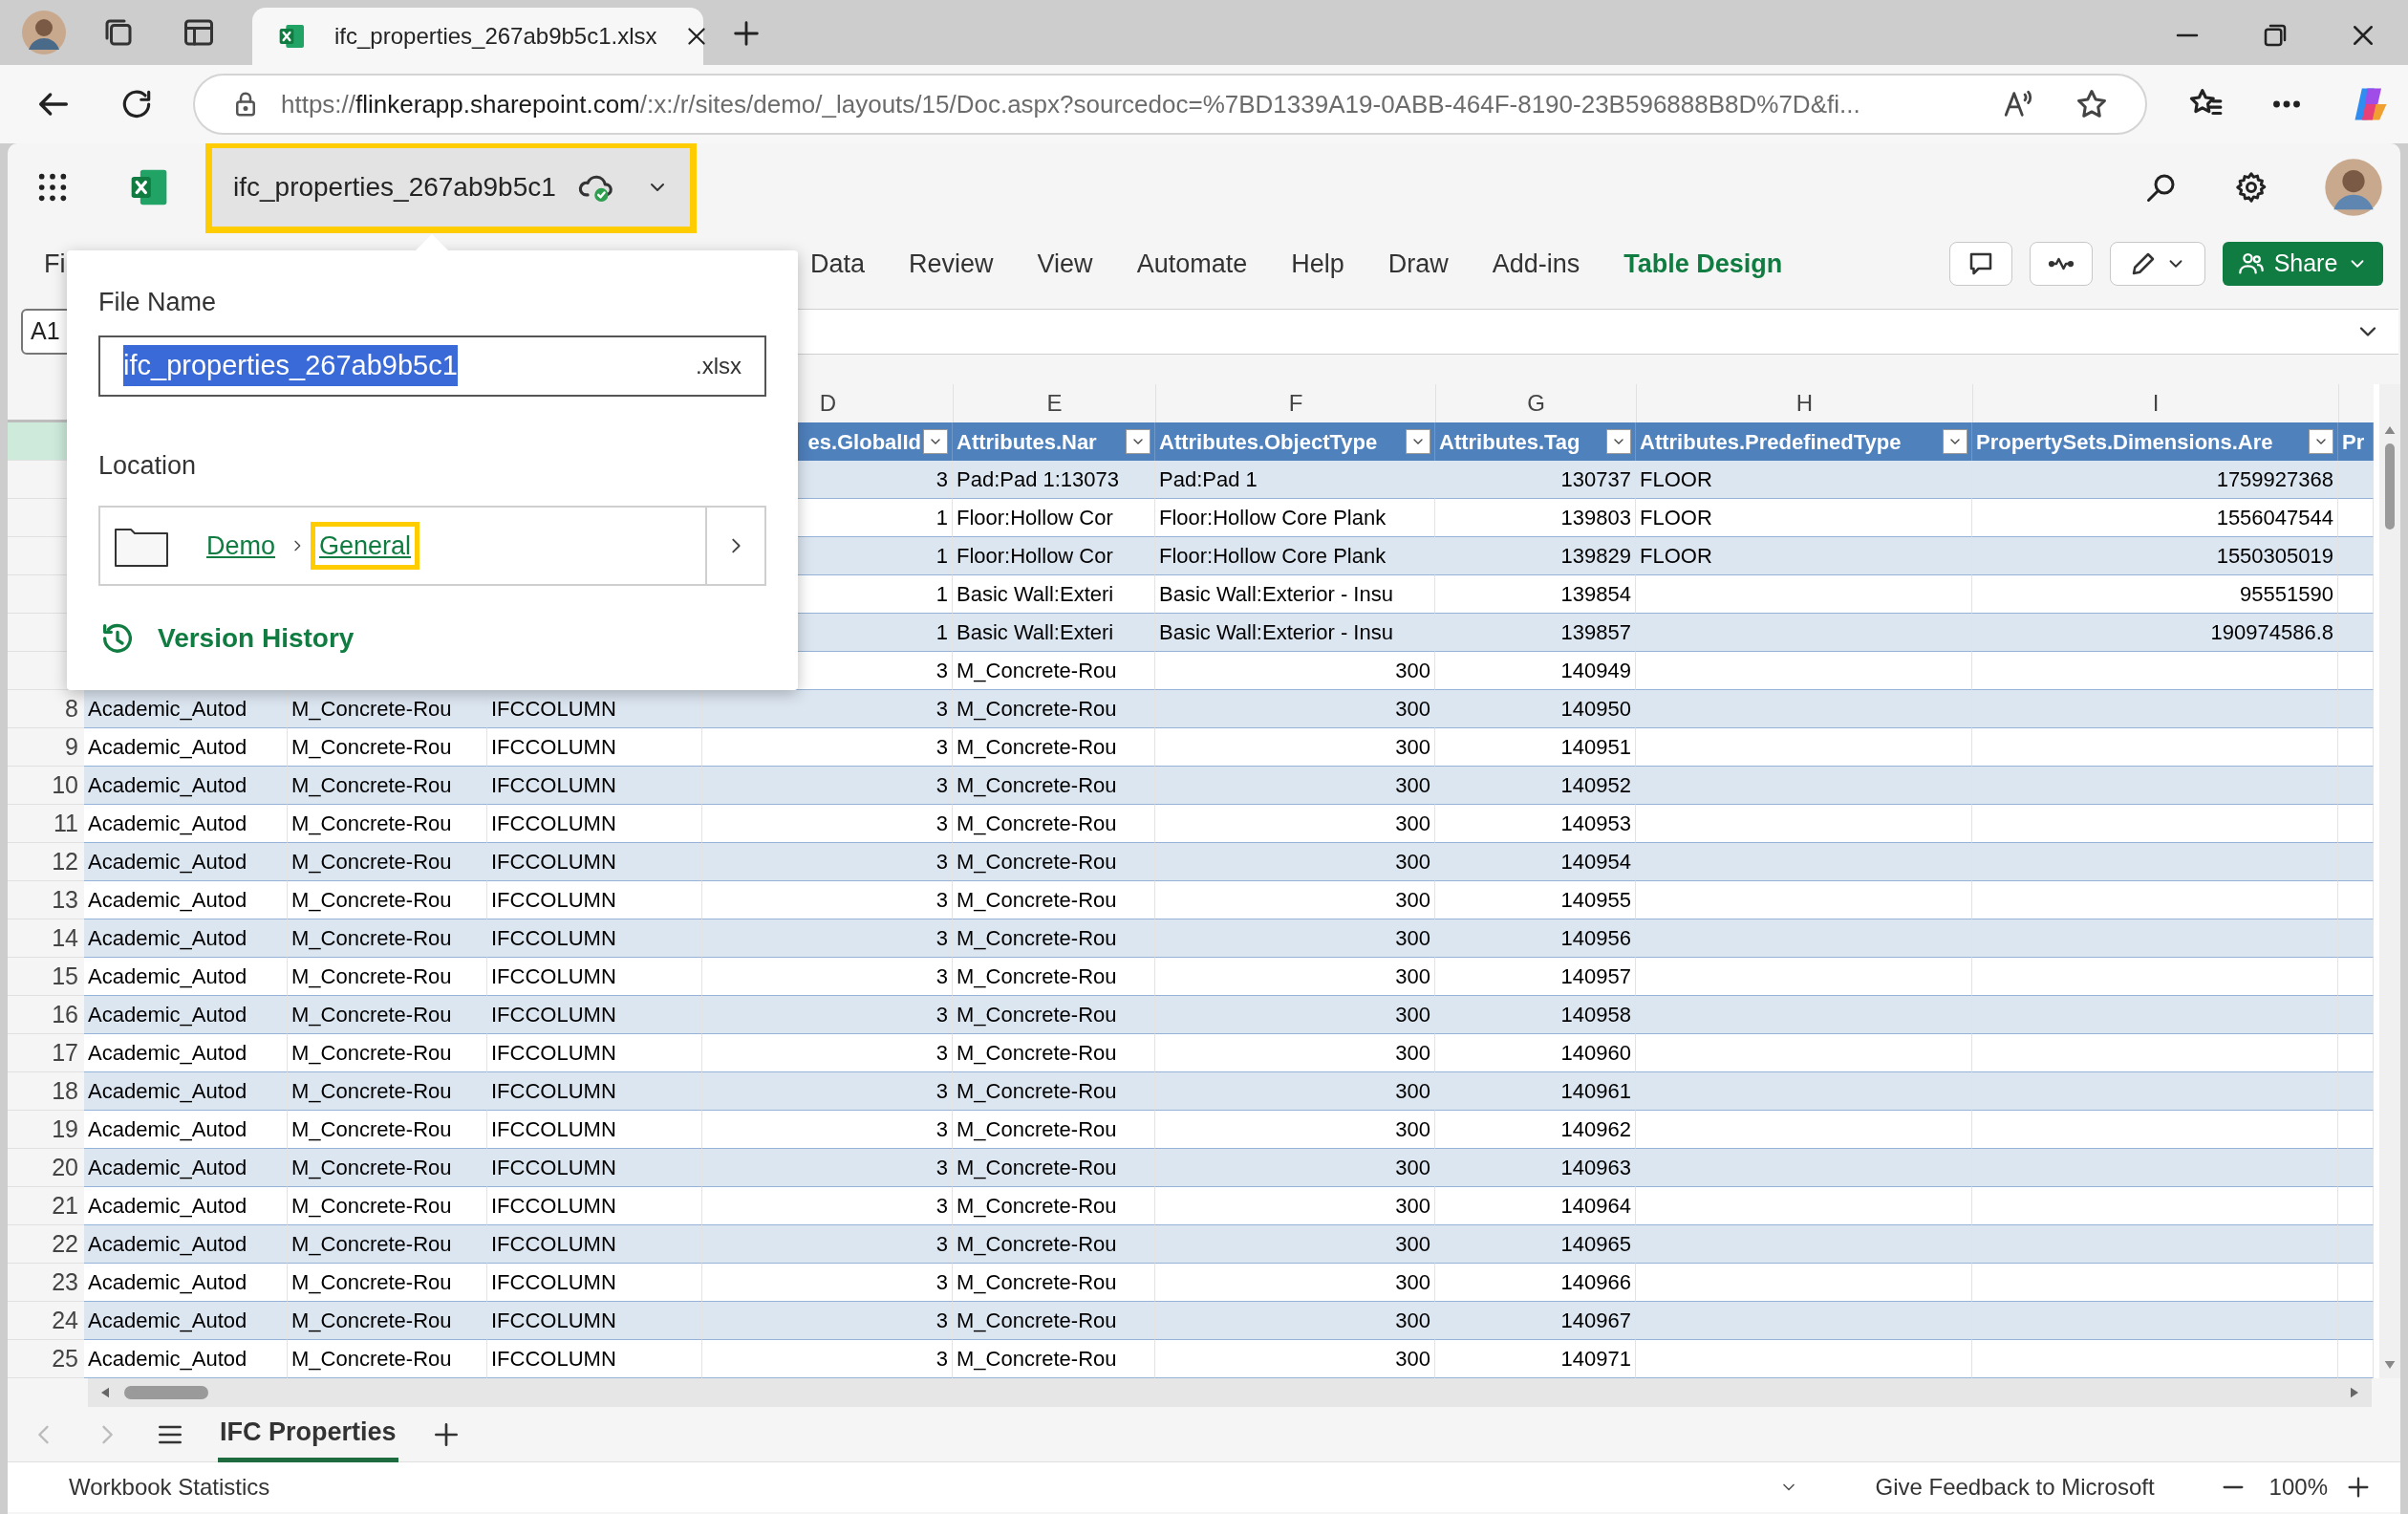  Describe the element at coordinates (2251, 187) in the screenshot. I see `settings-icon` at that location.